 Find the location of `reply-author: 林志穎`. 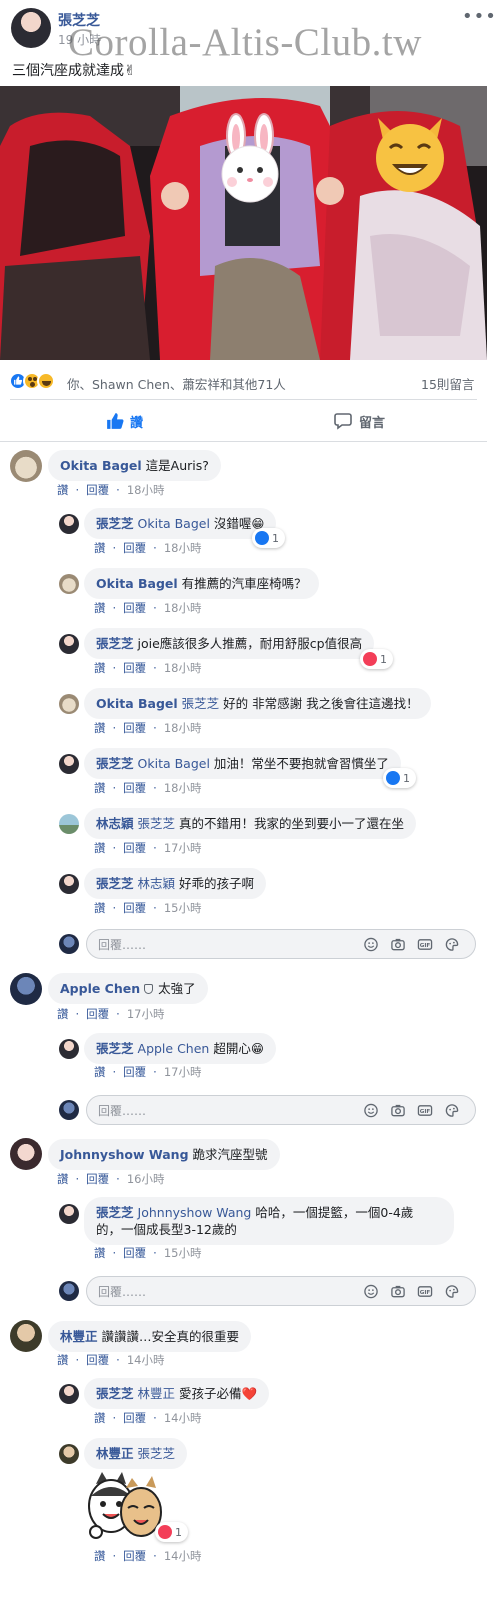

reply-author: 林志穎 is located at coordinates (115, 823).